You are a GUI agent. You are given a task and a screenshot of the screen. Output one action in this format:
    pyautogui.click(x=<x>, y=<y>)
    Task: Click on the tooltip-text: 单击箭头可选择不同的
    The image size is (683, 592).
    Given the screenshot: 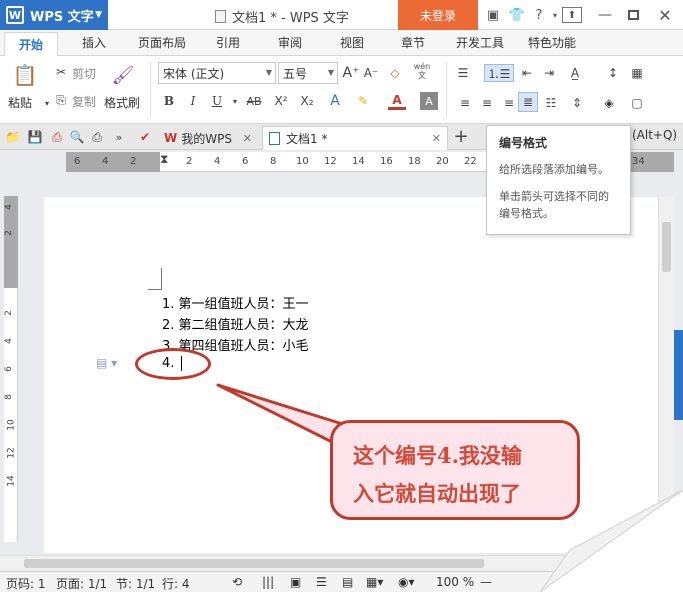 What is the action you would take?
    pyautogui.click(x=554, y=196)
    